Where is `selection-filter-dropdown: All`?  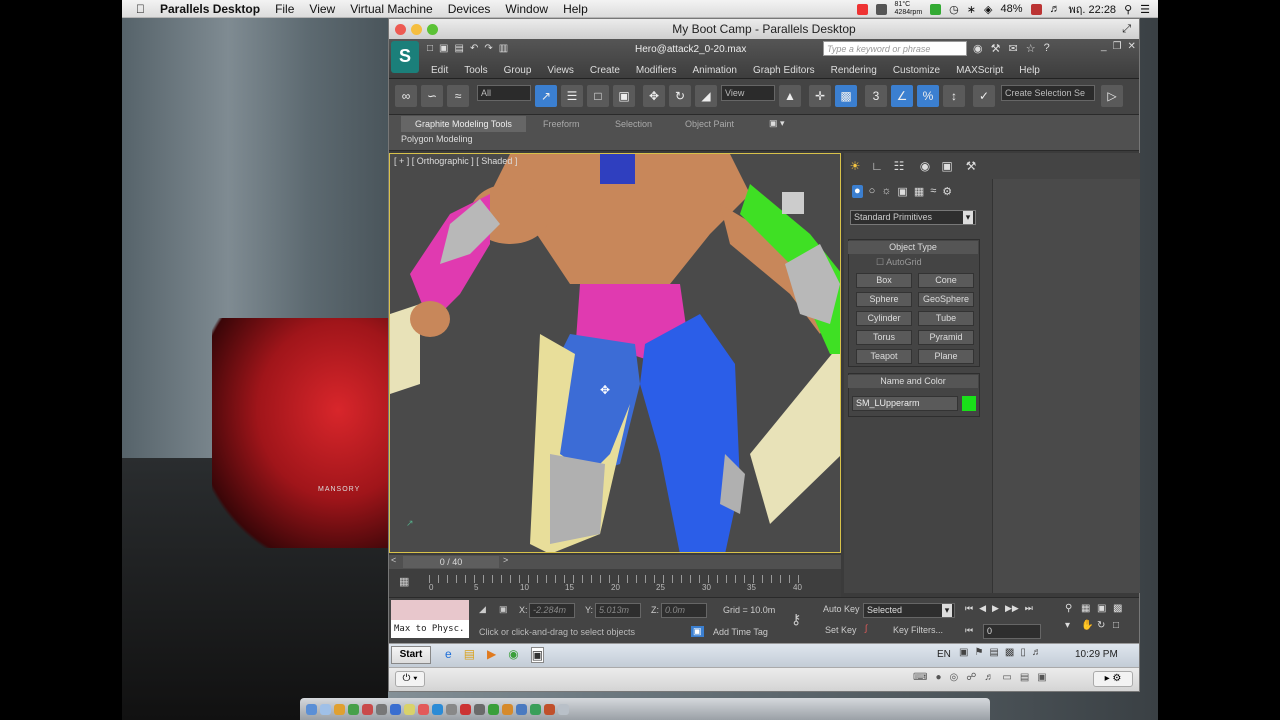
selection-filter-dropdown: All is located at coordinates (504, 93).